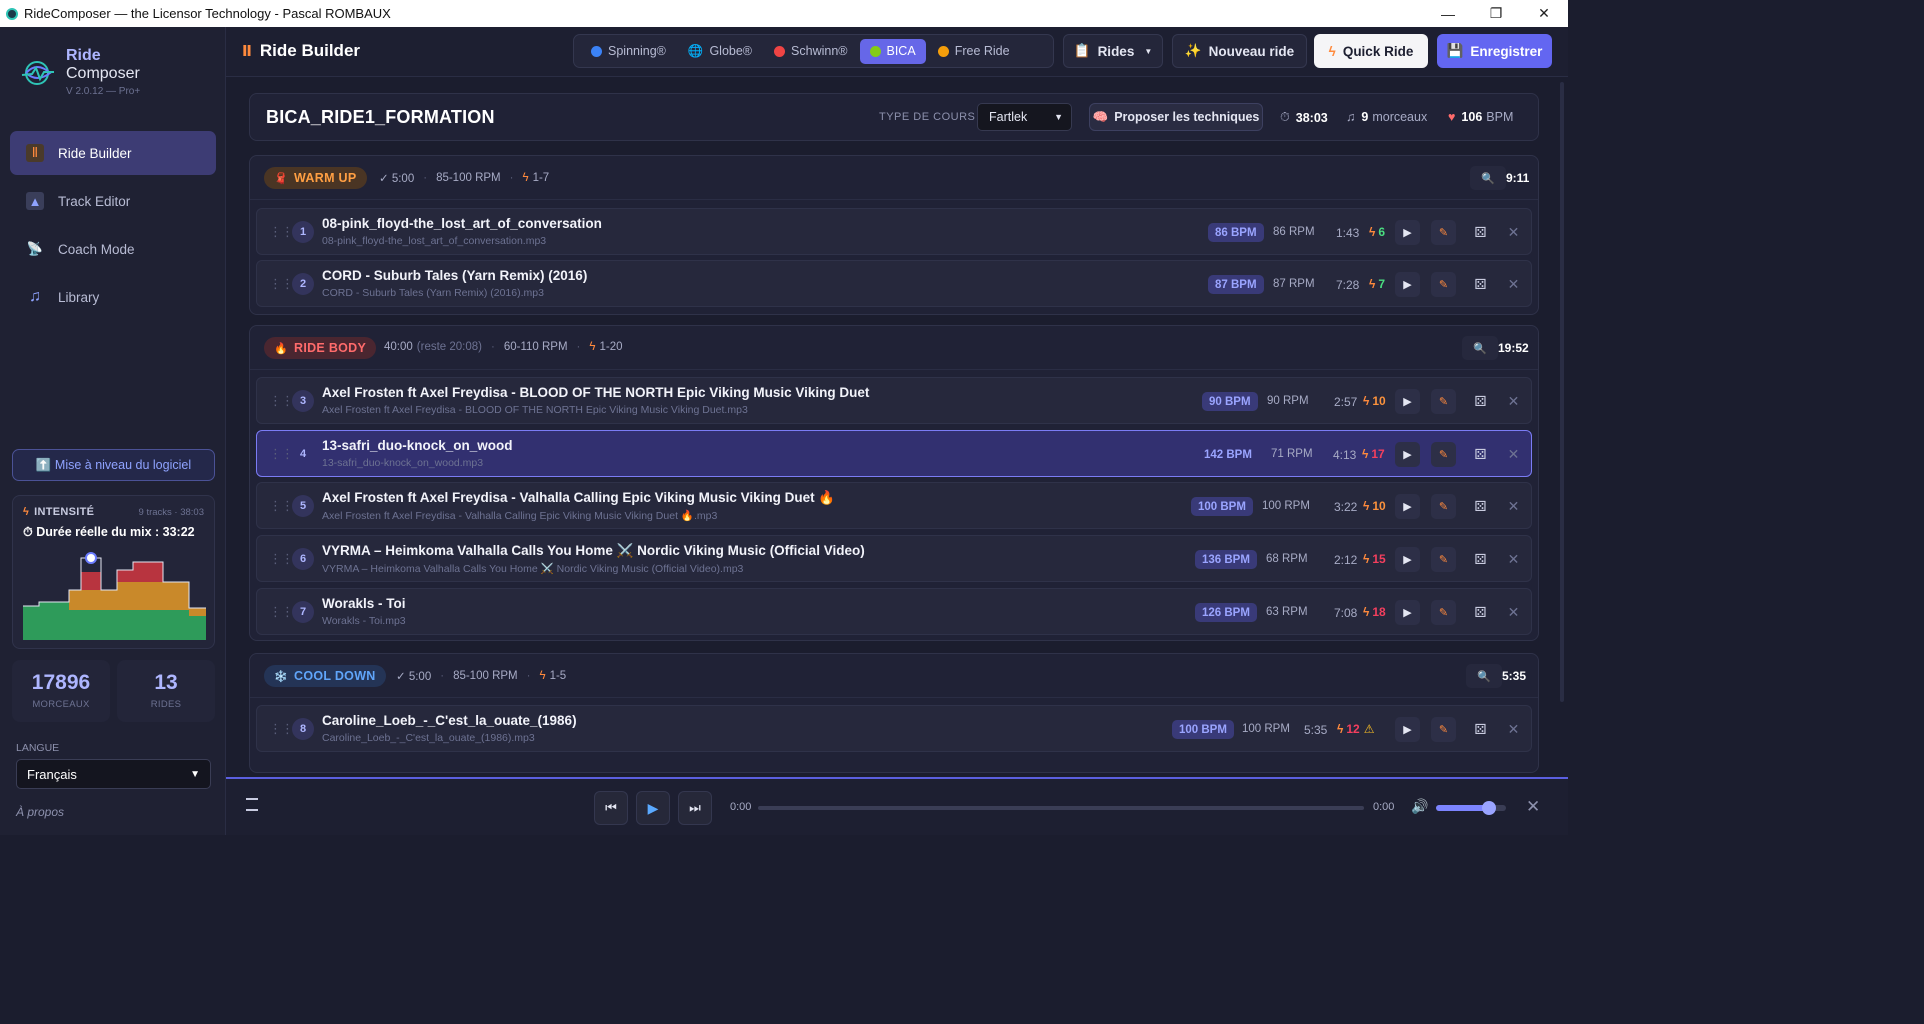 The image size is (1924, 1024). What do you see at coordinates (113, 201) in the screenshot?
I see `sidebar-item-track-editor: ▲ Track Editor` at bounding box center [113, 201].